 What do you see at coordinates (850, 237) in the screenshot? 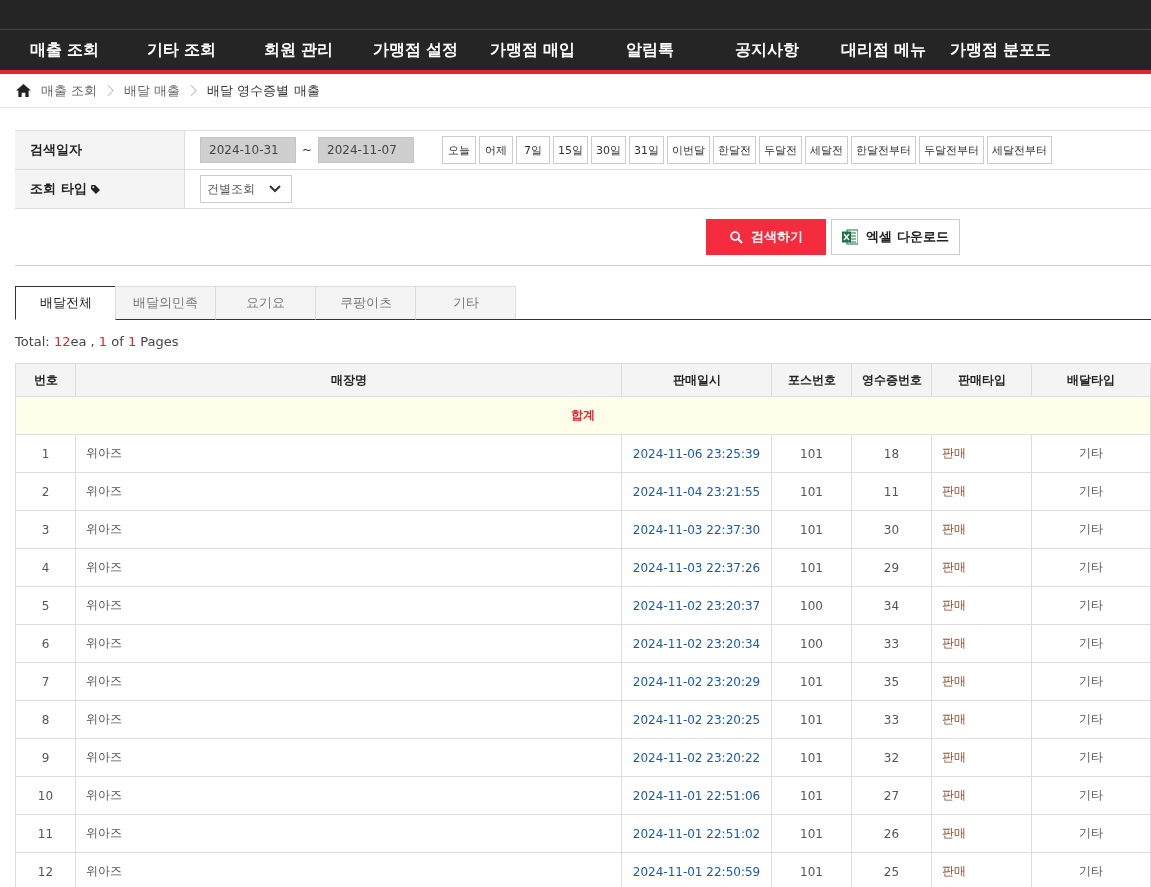
I see `spreadsheet-icon` at bounding box center [850, 237].